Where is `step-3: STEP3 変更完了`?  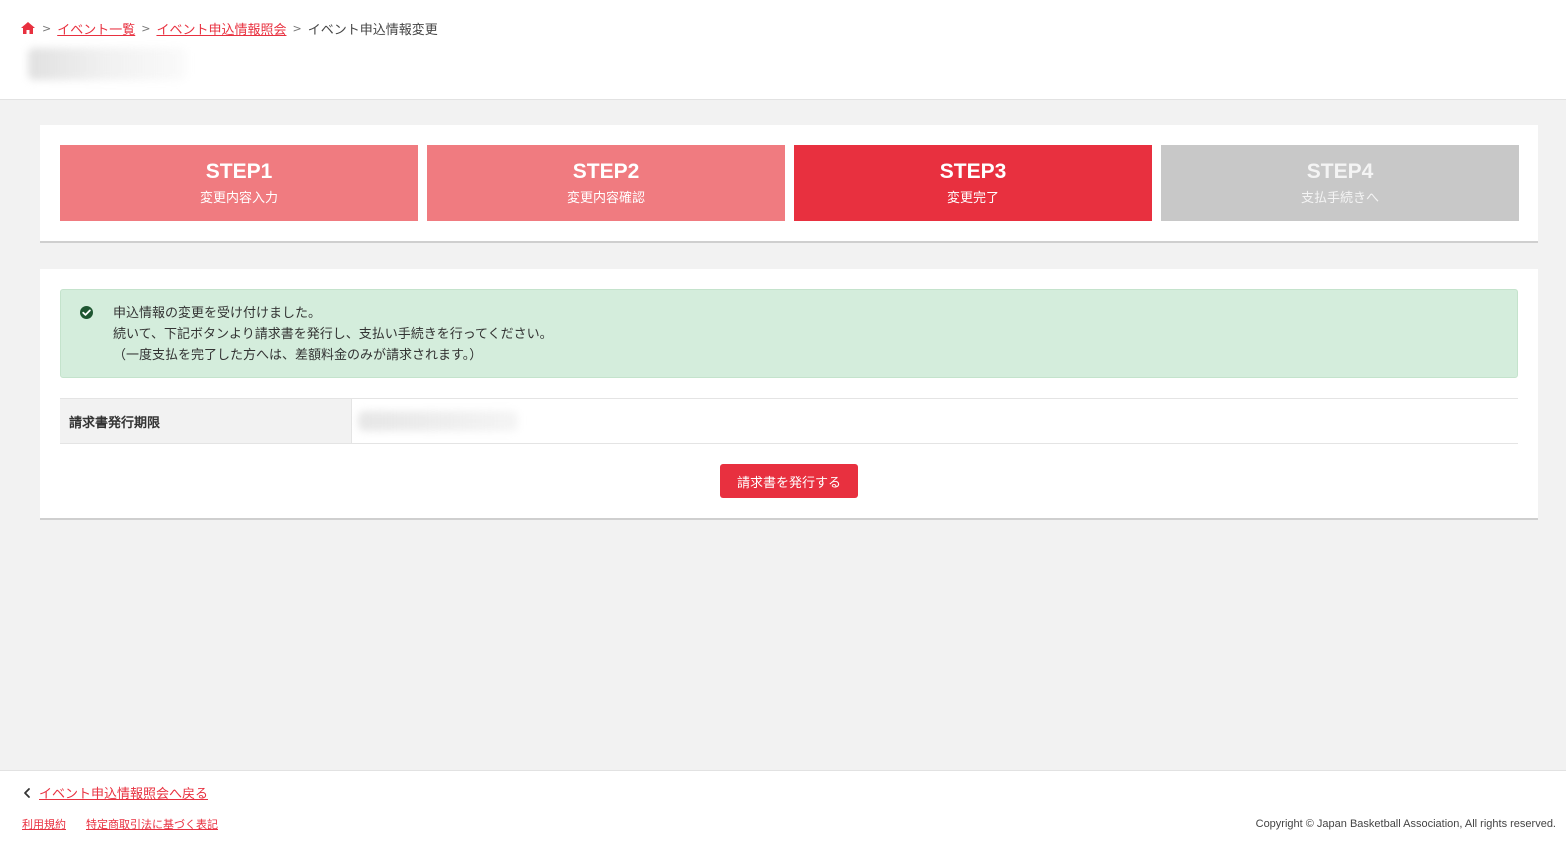
step-3: STEP3 変更完了 is located at coordinates (973, 183).